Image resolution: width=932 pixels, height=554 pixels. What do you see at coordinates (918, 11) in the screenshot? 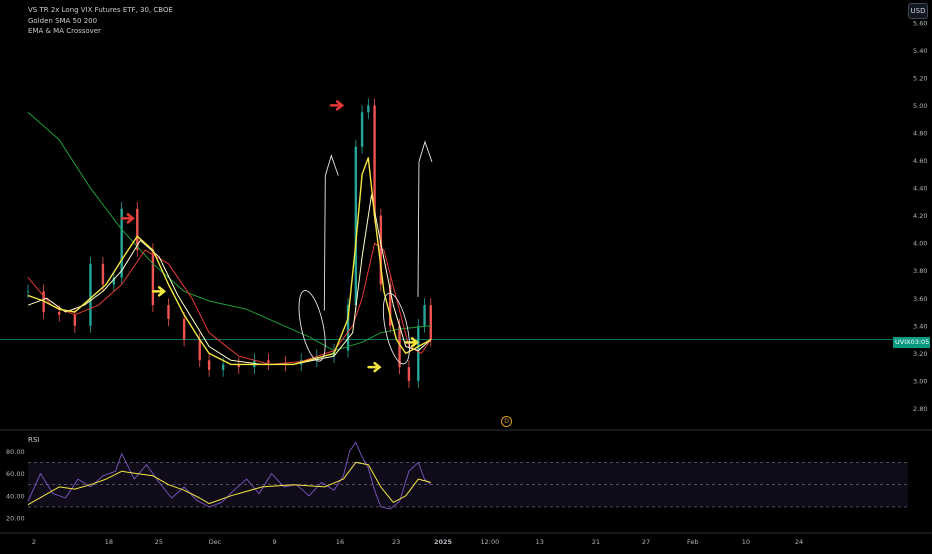
I see `currency-button: USD` at bounding box center [918, 11].